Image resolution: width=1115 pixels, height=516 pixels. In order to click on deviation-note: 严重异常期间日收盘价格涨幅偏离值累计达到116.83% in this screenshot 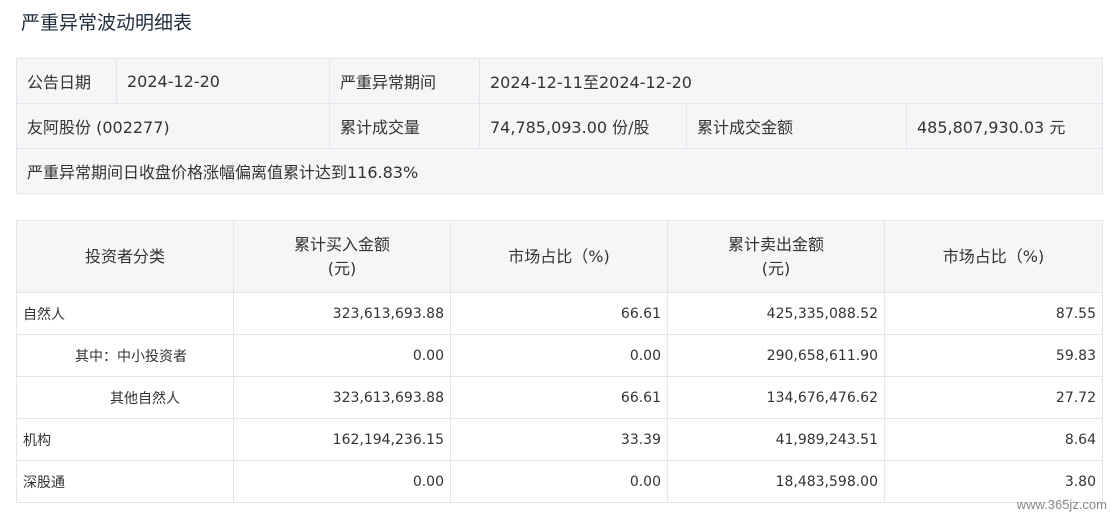, I will do `click(559, 171)`.